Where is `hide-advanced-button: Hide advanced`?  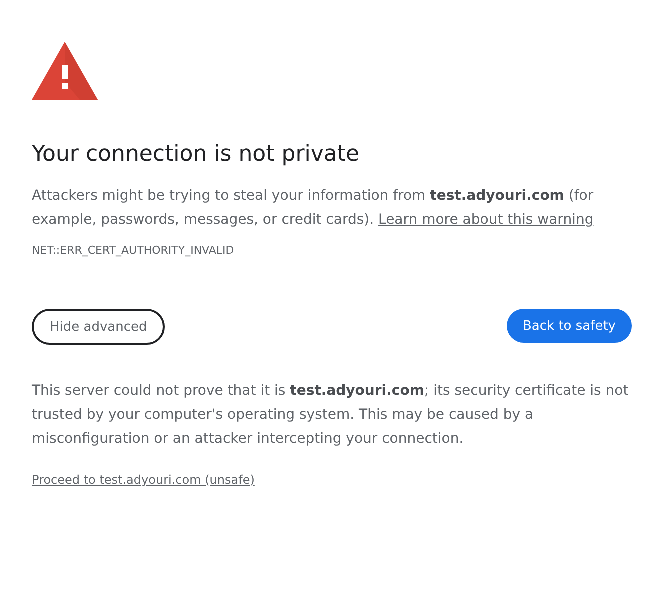
hide-advanced-button: Hide advanced is located at coordinates (99, 327).